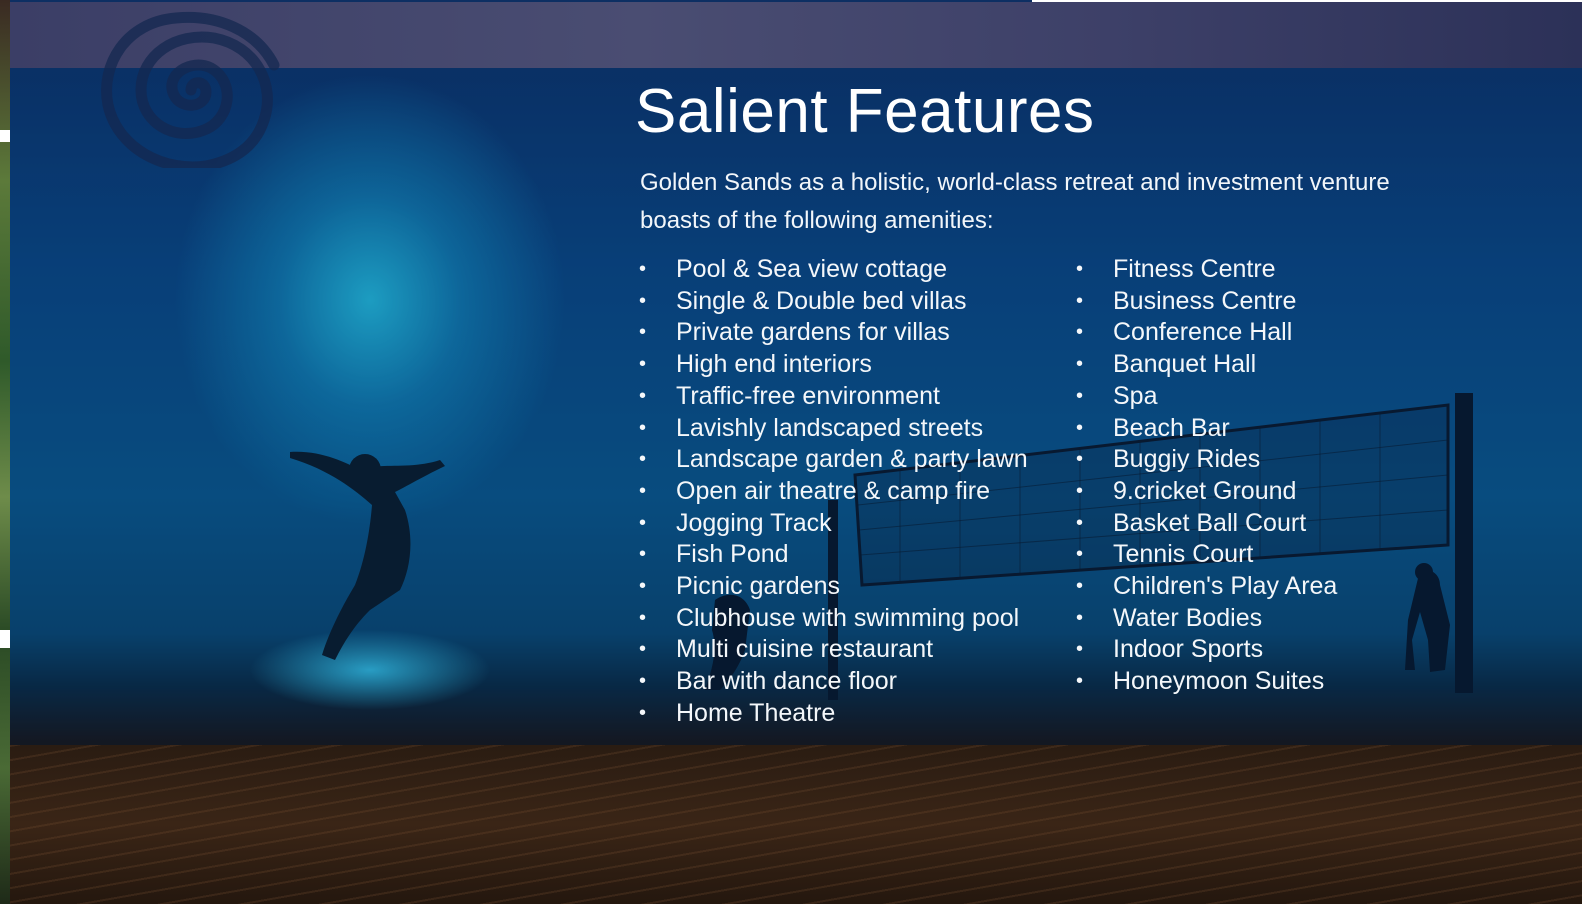  Describe the element at coordinates (1286, 492) in the screenshot. I see `list-item: • 9.cricket Ground` at that location.